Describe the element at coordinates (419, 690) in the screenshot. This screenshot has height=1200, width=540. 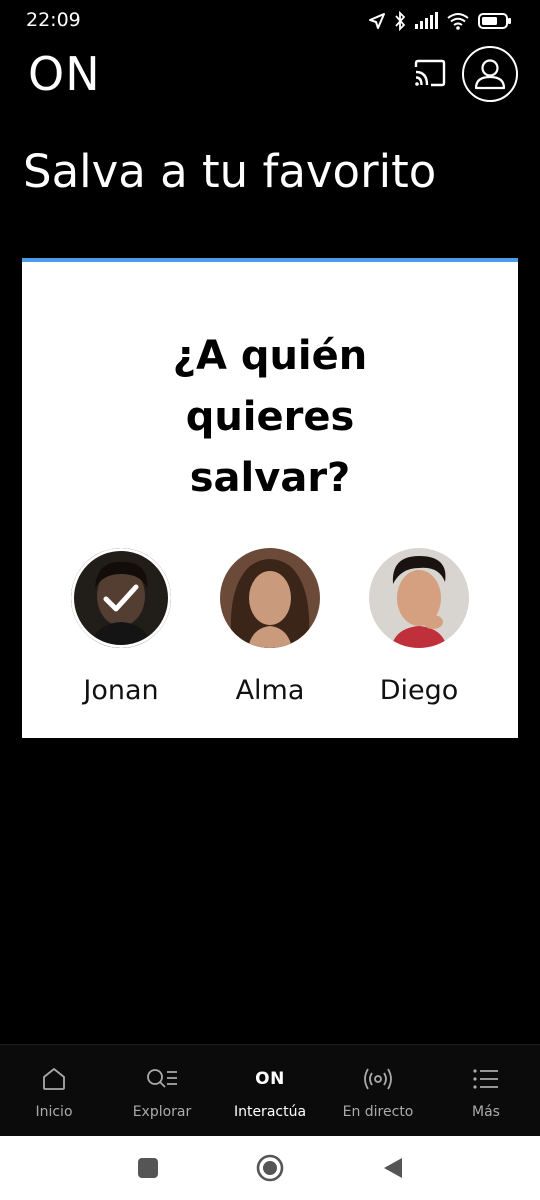
I see `candidate-name: Diego` at that location.